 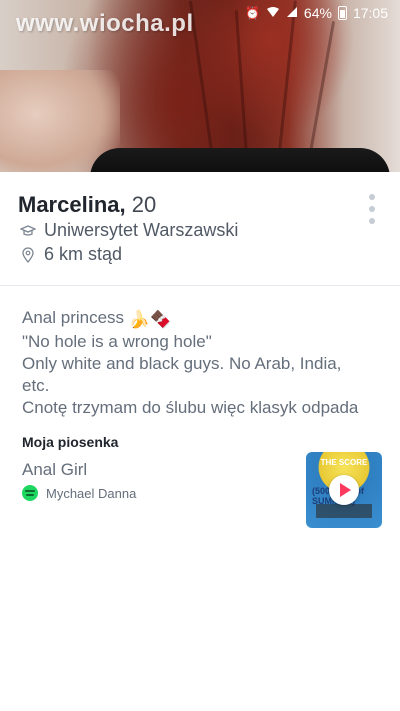 I want to click on profile-name: Marcelina,, so click(x=72, y=204).